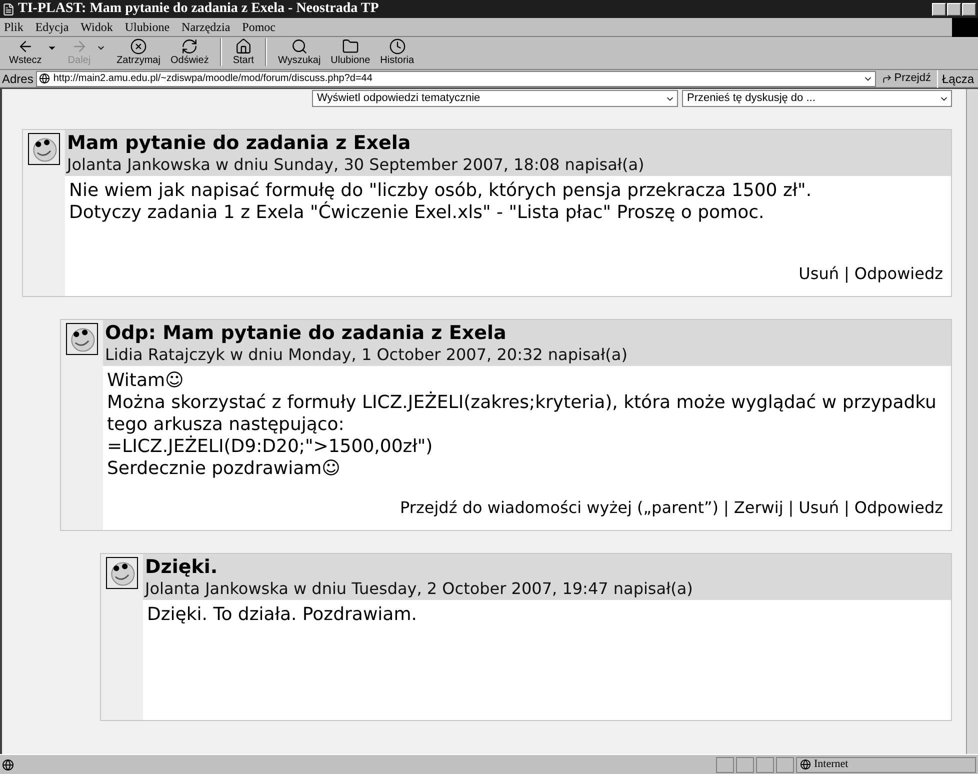  Describe the element at coordinates (282, 615) in the screenshot. I see `post-text: Dzięki. To działa. Pozdrawiam.` at that location.